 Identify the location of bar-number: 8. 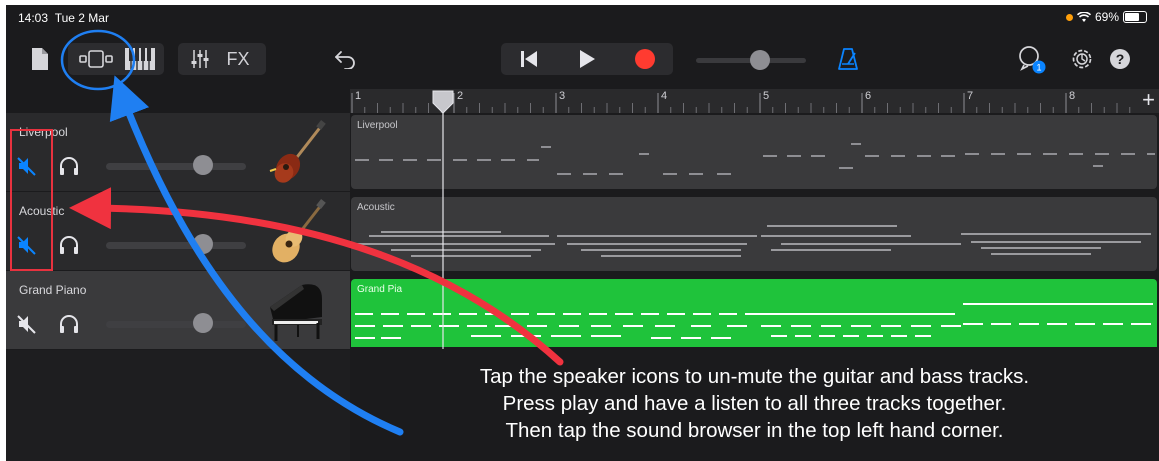
(1072, 96).